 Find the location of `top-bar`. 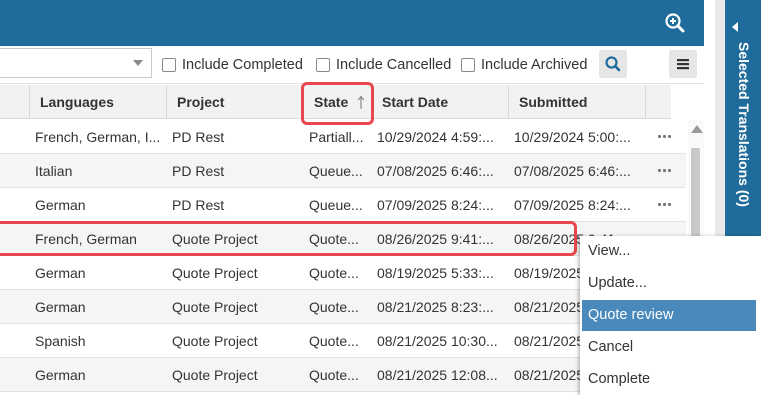

top-bar is located at coordinates (352, 23).